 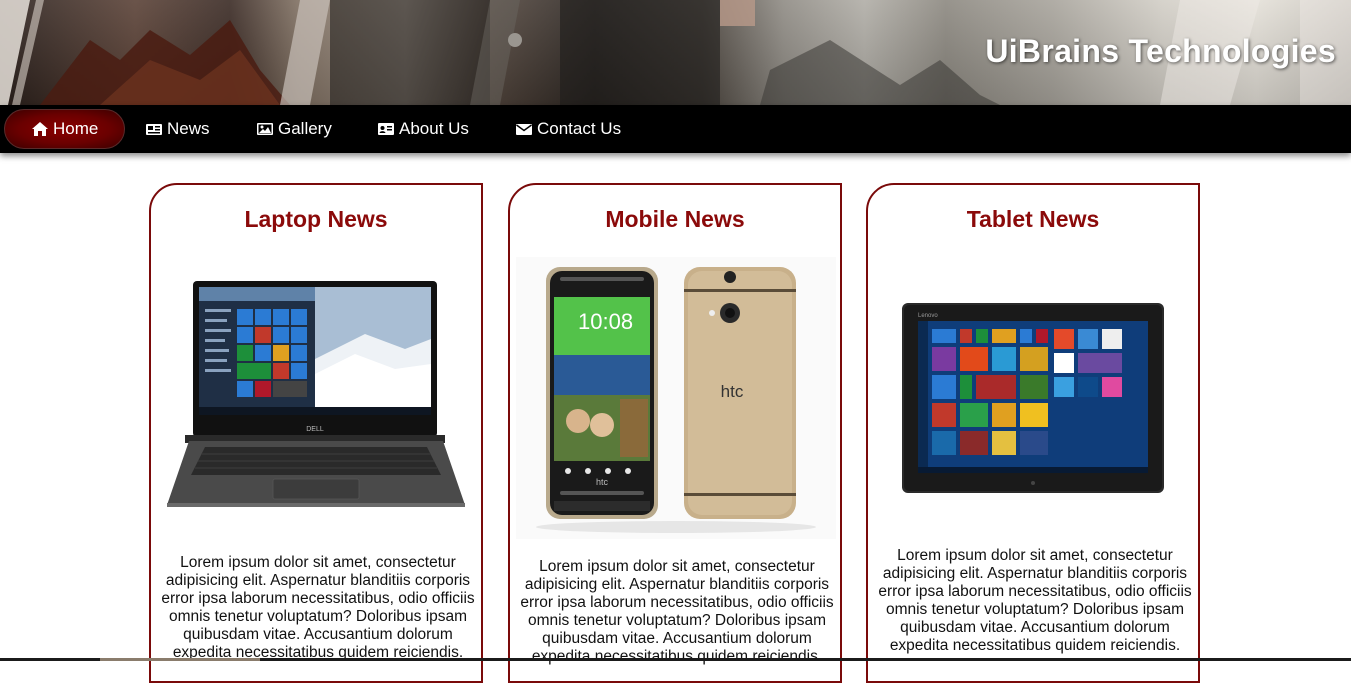 What do you see at coordinates (524, 129) in the screenshot?
I see `envelope-icon` at bounding box center [524, 129].